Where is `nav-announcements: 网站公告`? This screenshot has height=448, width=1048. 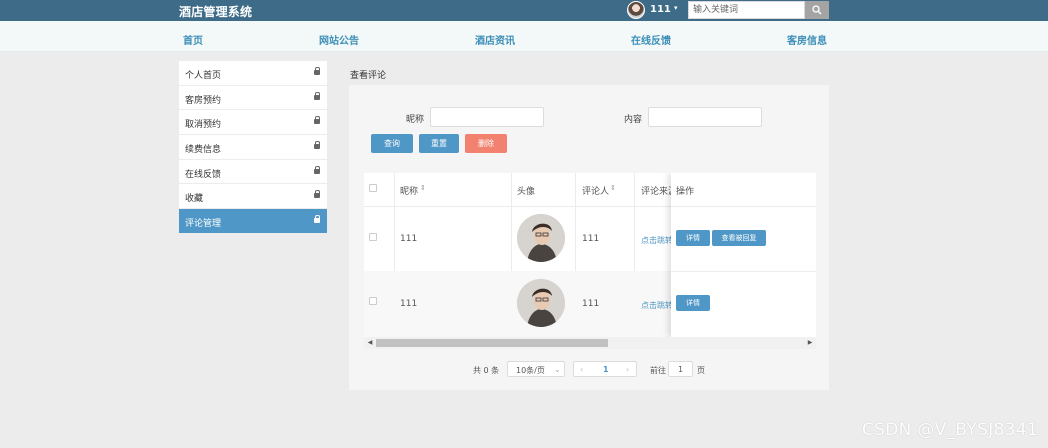
nav-announcements: 网站公告 is located at coordinates (339, 39).